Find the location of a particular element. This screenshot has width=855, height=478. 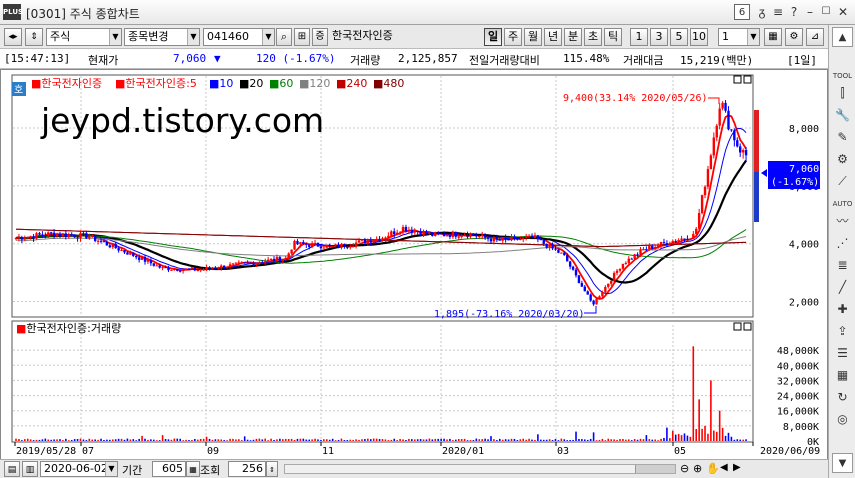

stock-code-input: 041460 ▼ is located at coordinates (239, 37).